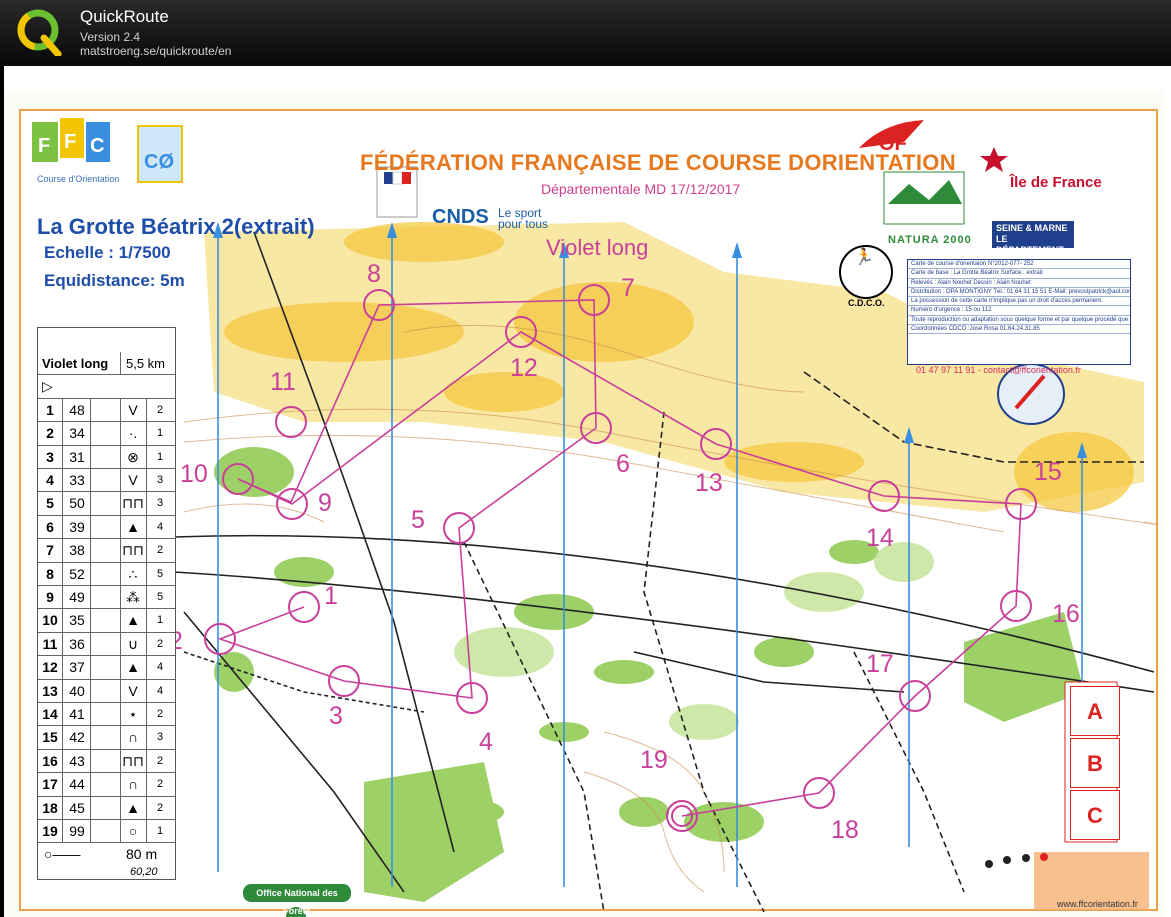 This screenshot has height=917, width=1171. I want to click on desc-row: 13 40 V 4, so click(106, 691).